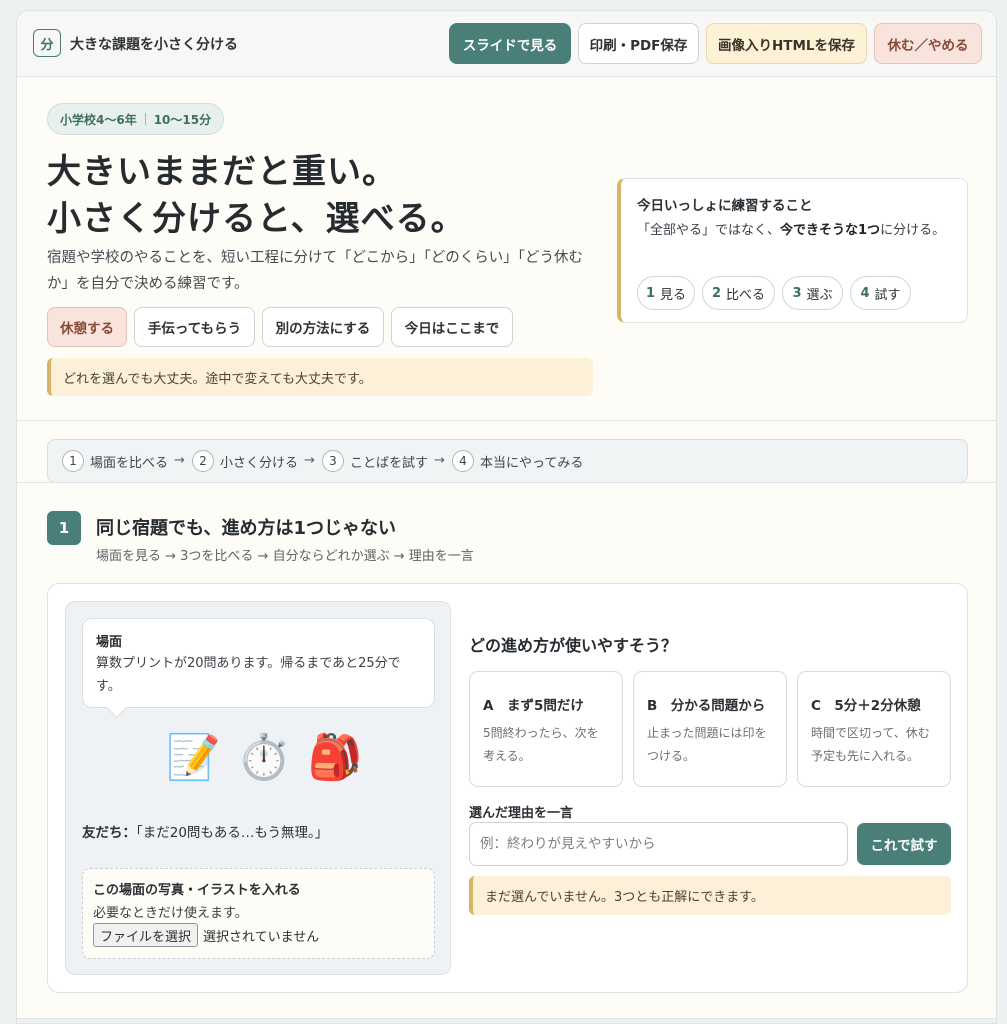  Describe the element at coordinates (87, 327) in the screenshot. I see `rest-button: 休憩する` at that location.